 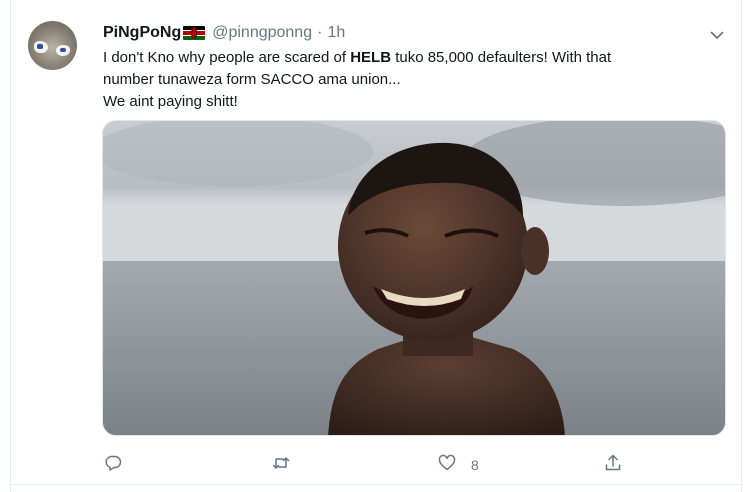 I want to click on tweet-header: PiNgPoNg @pinngponng · 1h, so click(x=224, y=33).